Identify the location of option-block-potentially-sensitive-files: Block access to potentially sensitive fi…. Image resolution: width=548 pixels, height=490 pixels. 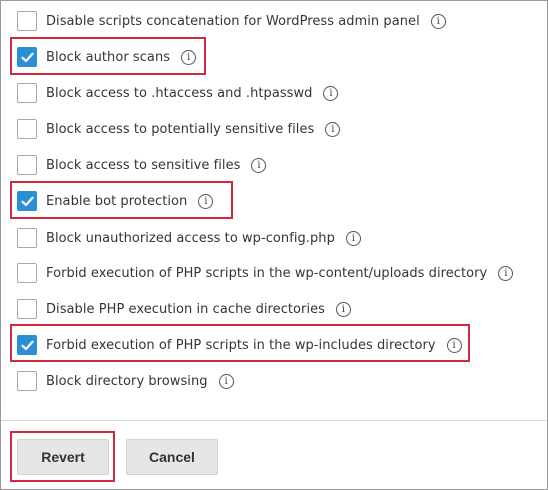
(179, 129).